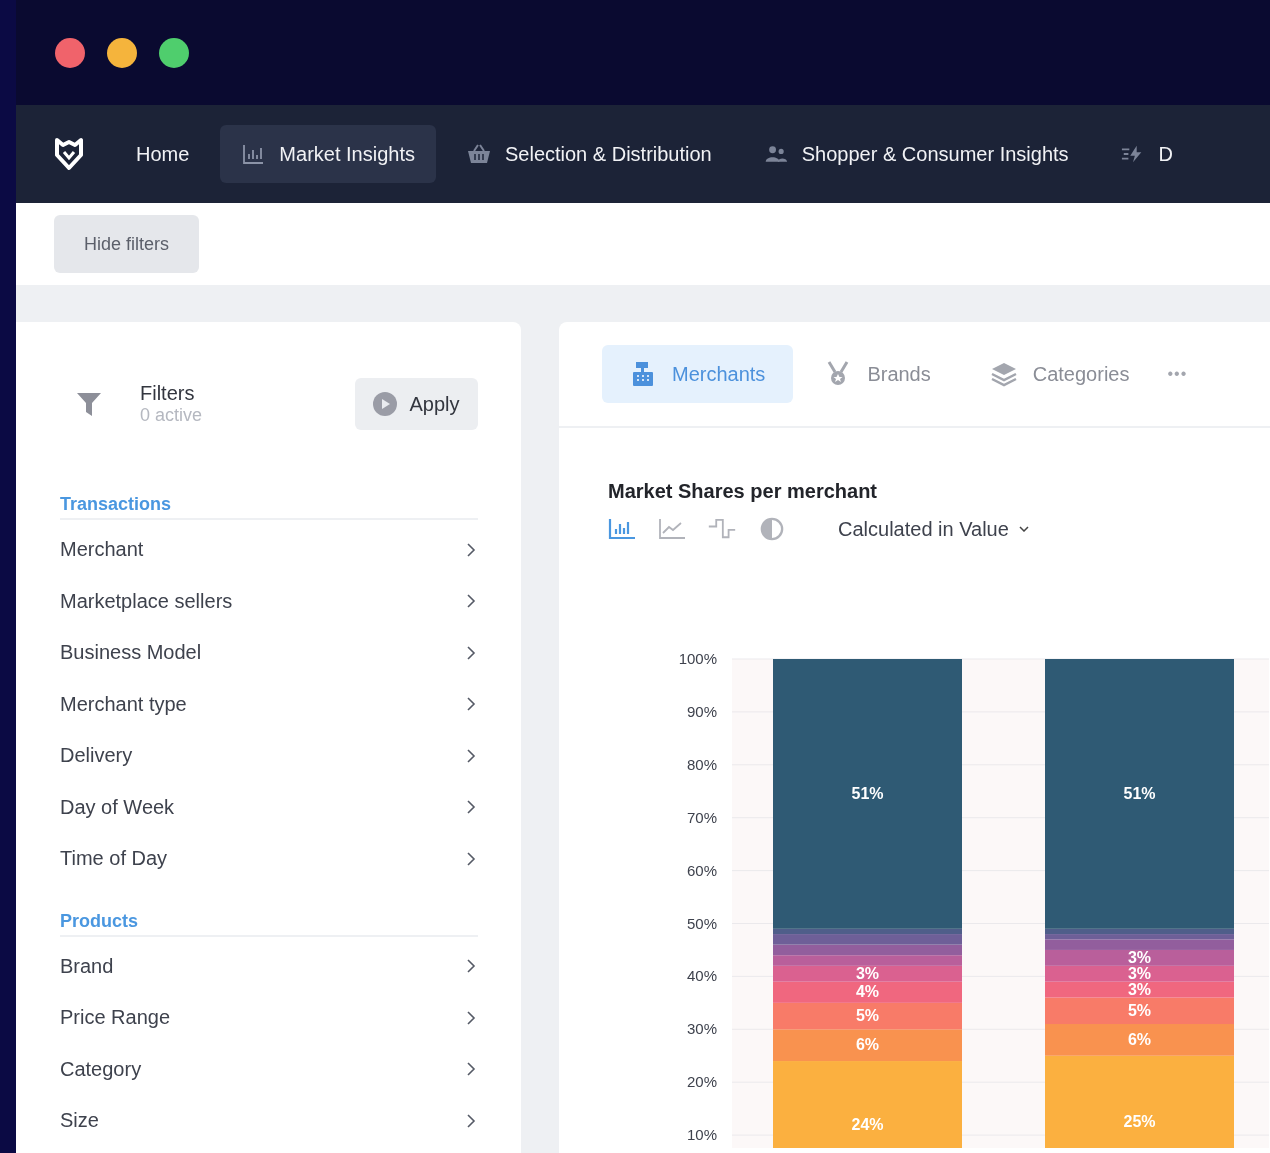 The width and height of the screenshot is (1270, 1153). Describe the element at coordinates (701, 1029) in the screenshot. I see `y-axis-tick-label: 30%` at that location.